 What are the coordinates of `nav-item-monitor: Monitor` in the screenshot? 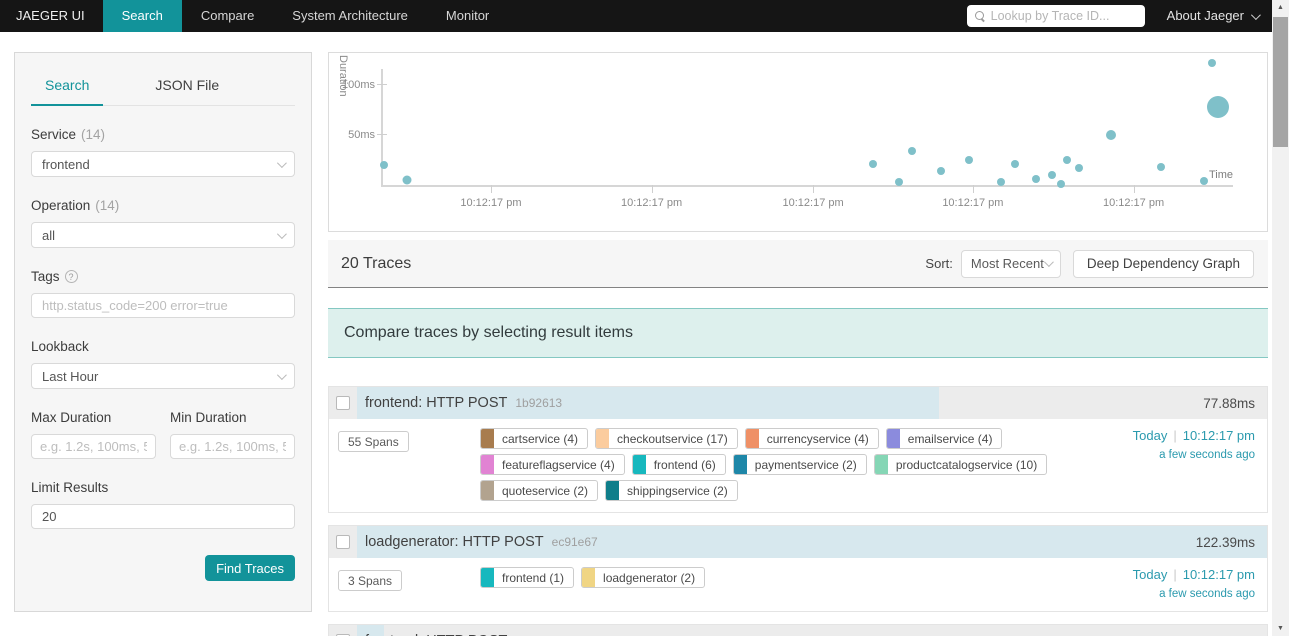 It's located at (467, 16).